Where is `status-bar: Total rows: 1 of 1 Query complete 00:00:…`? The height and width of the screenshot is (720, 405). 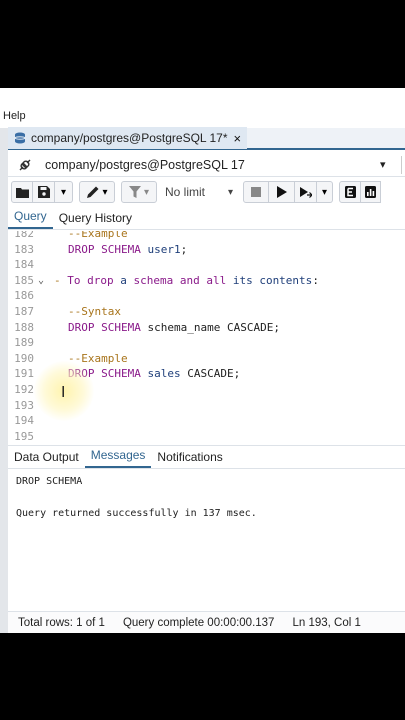
status-bar: Total rows: 1 of 1 Query complete 00:00:… is located at coordinates (206, 622).